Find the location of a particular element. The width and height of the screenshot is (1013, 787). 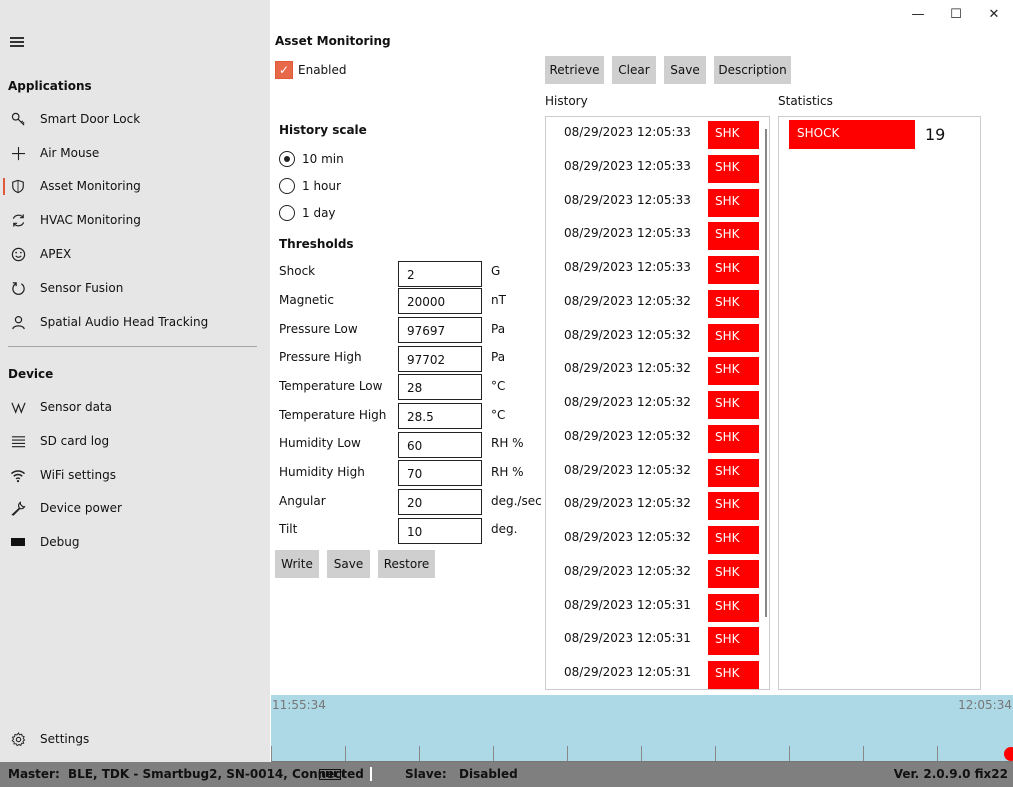

sidebar-item-smart-door-lock: Smart Door Lock is located at coordinates (135, 119).